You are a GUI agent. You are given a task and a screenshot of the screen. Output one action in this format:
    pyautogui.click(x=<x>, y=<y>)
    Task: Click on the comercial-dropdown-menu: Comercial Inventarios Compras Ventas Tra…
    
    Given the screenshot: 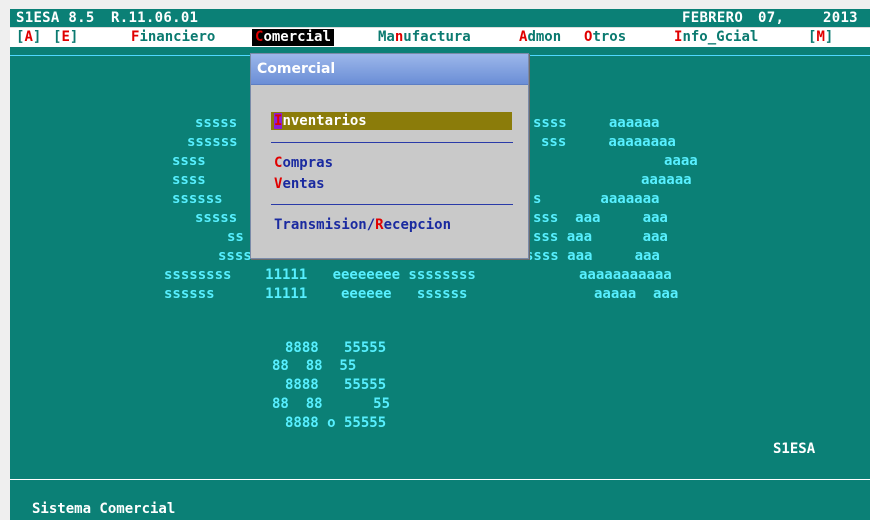 What is the action you would take?
    pyautogui.click(x=389, y=156)
    